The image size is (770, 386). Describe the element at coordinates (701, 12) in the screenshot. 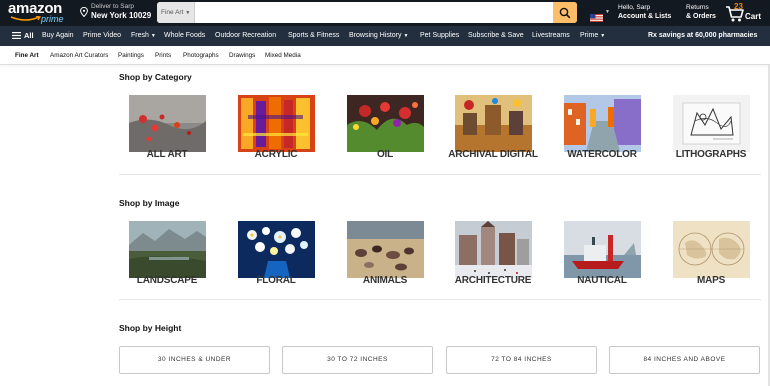

I see `returns-and-orders: Returns & Orders` at that location.